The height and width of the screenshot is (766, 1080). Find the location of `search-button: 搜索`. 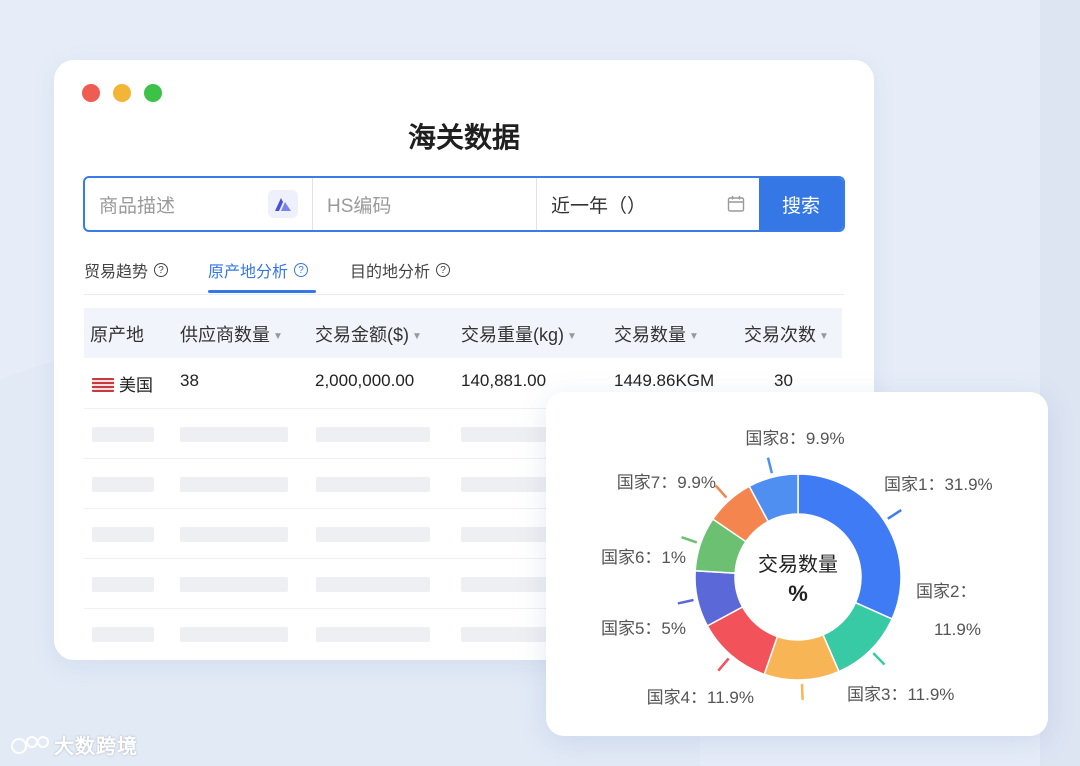

search-button: 搜索 is located at coordinates (801, 204).